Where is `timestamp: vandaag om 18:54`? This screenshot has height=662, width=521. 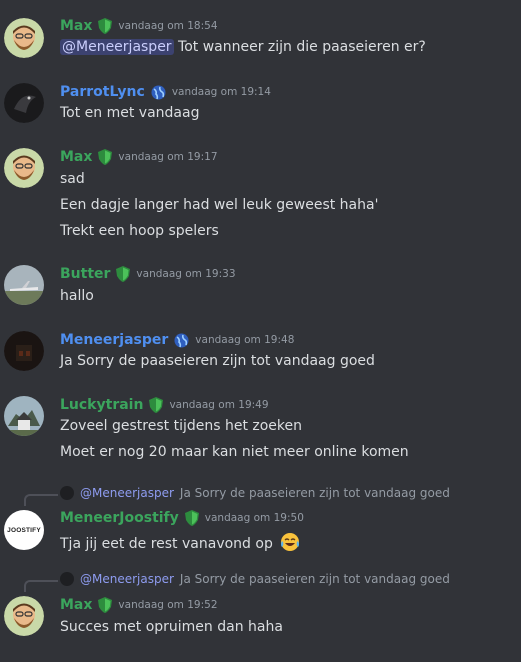 timestamp: vandaag om 18:54 is located at coordinates (167, 26).